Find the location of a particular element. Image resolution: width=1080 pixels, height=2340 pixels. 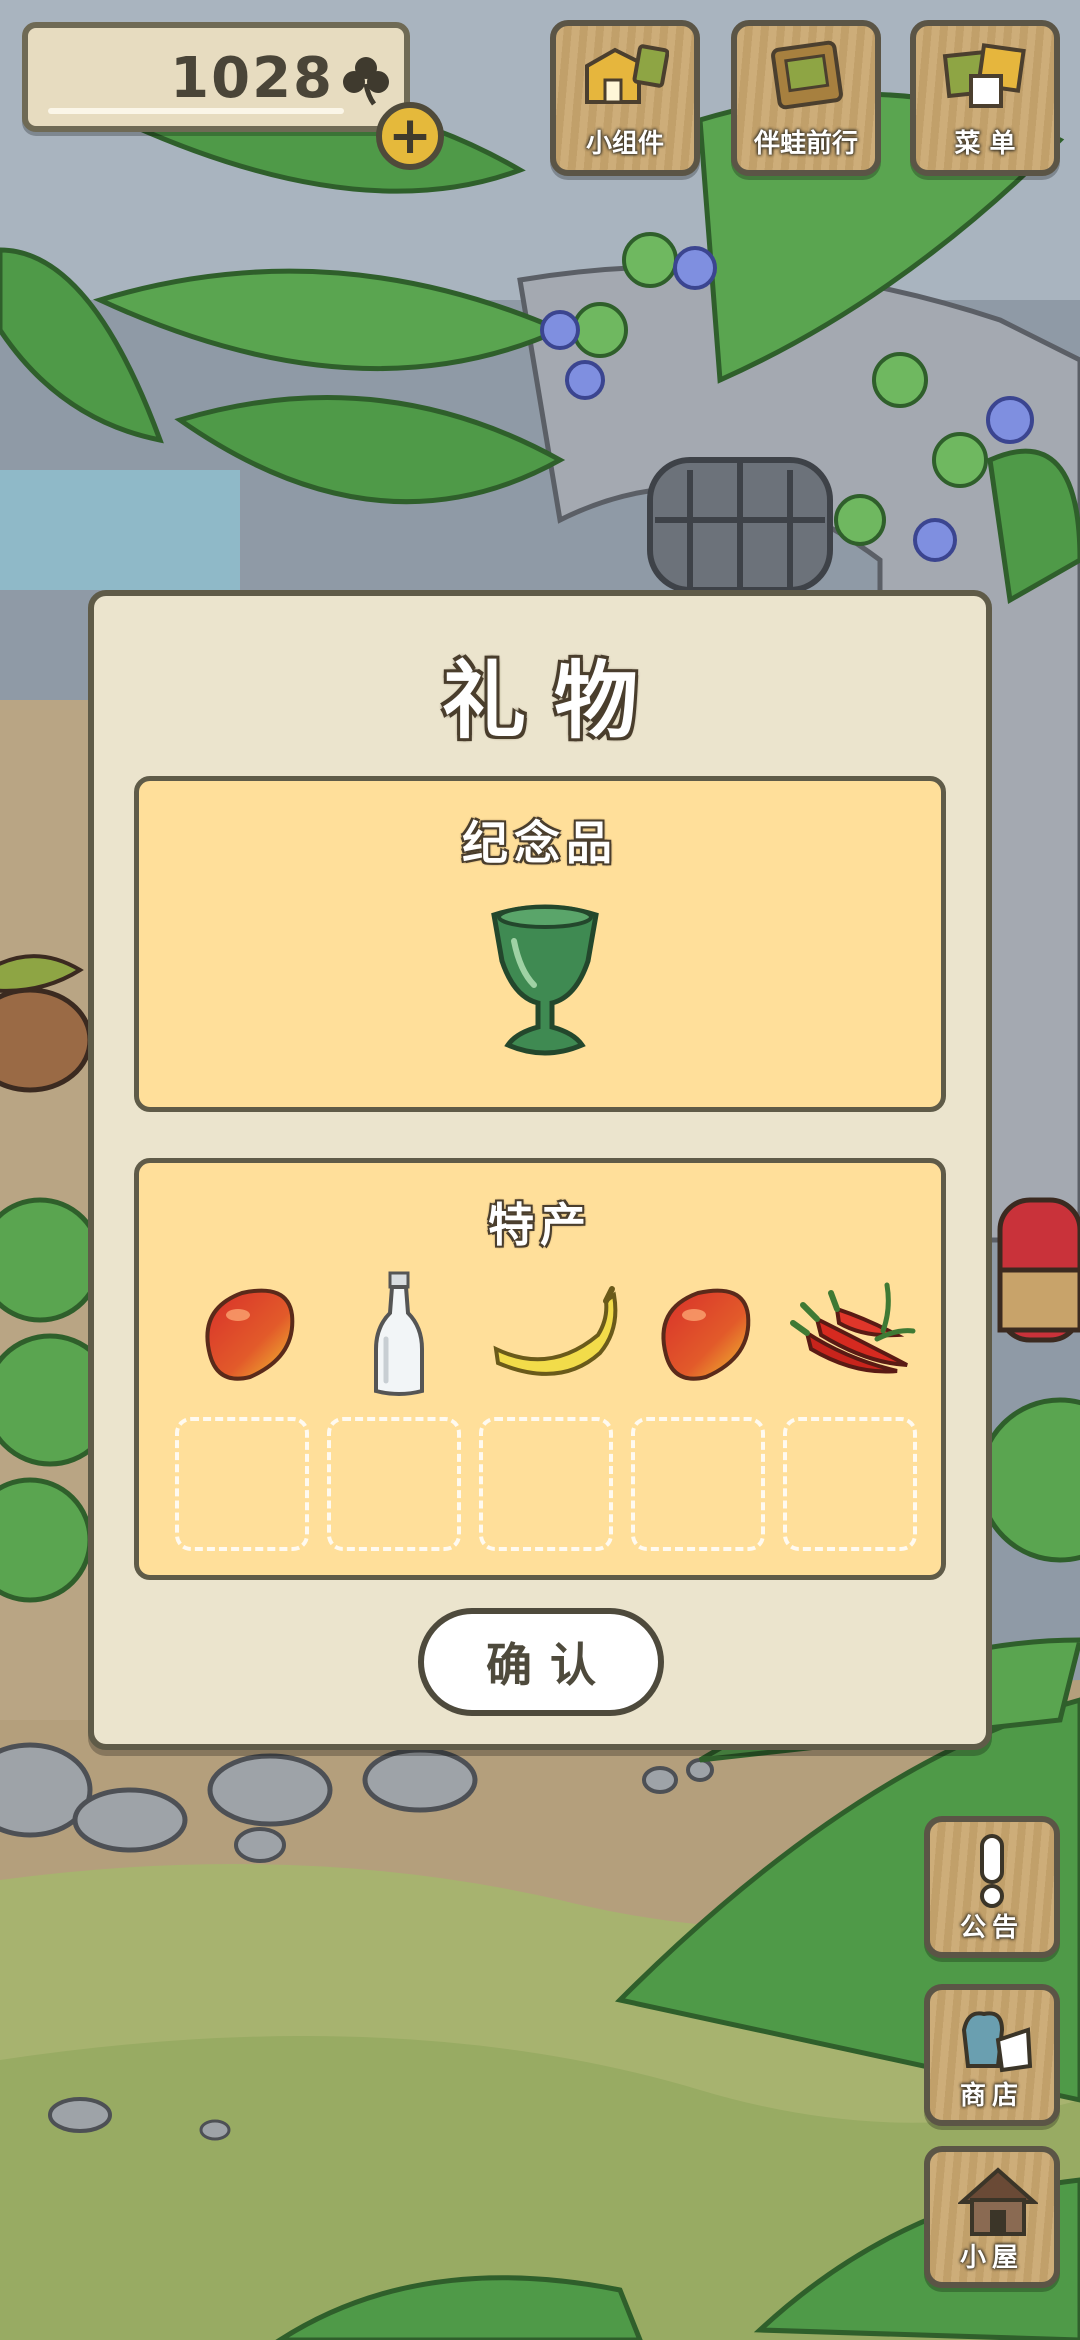

exclamation-icon is located at coordinates (992, 1871).